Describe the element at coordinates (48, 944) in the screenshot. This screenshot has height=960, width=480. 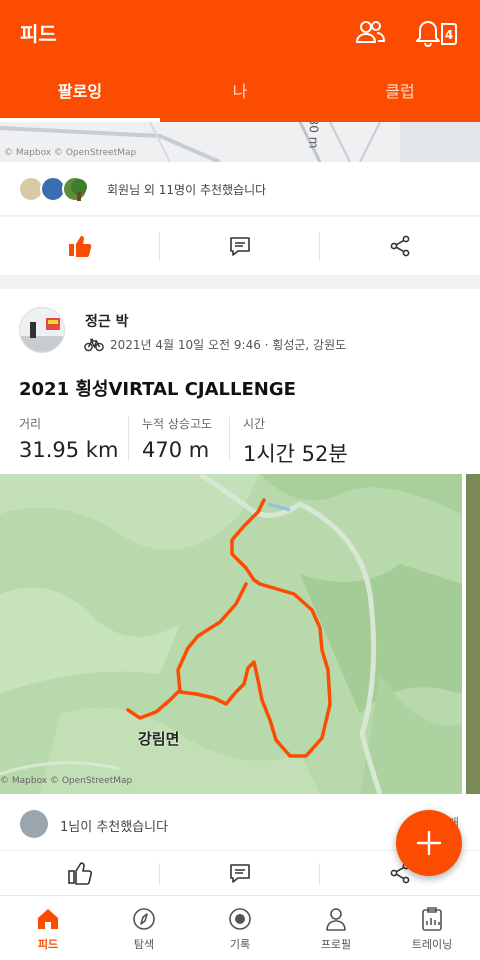
I see `nav-label: 피드` at that location.